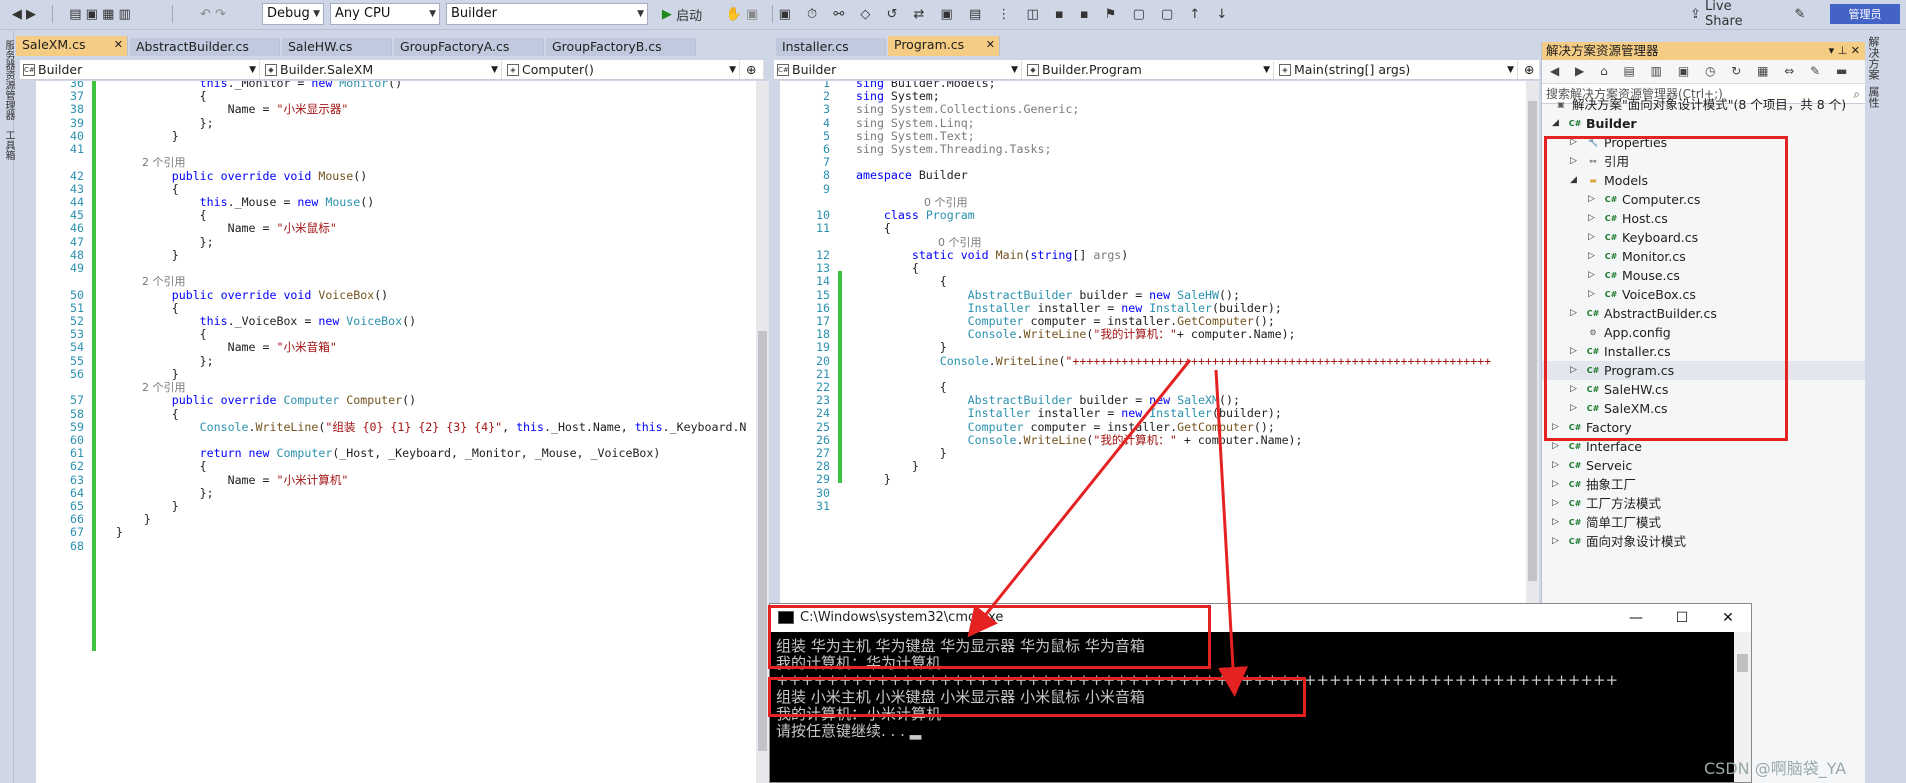 This screenshot has height=783, width=1906. I want to click on annotation-arrows, so click(1107, 528).